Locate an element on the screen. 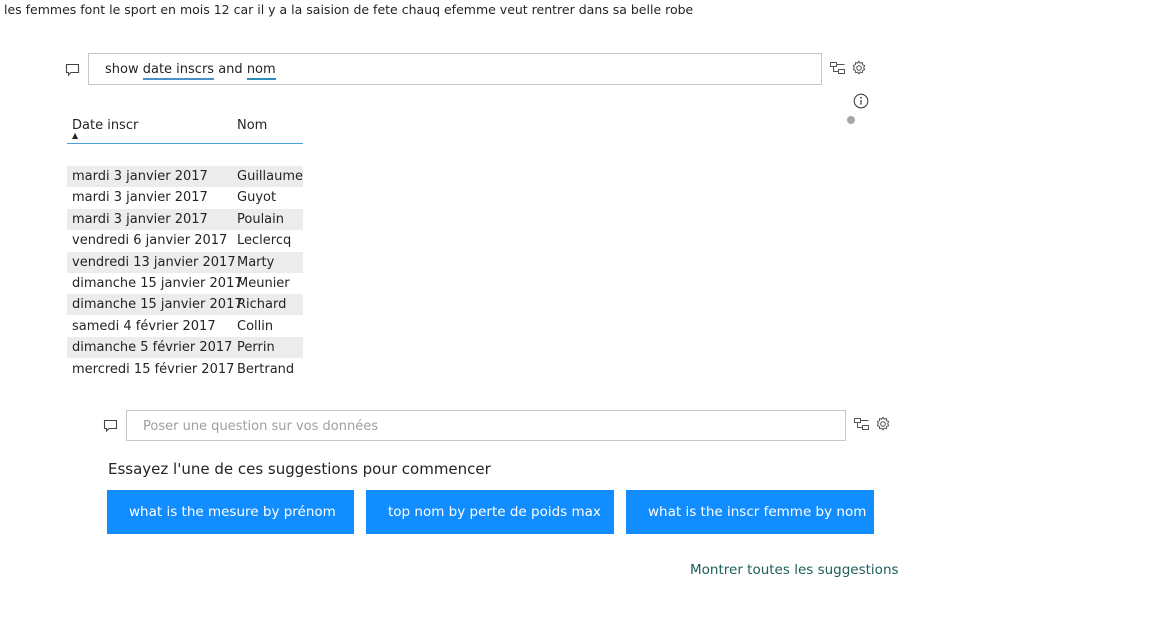  column-header-date: Date inscr is located at coordinates (105, 125).